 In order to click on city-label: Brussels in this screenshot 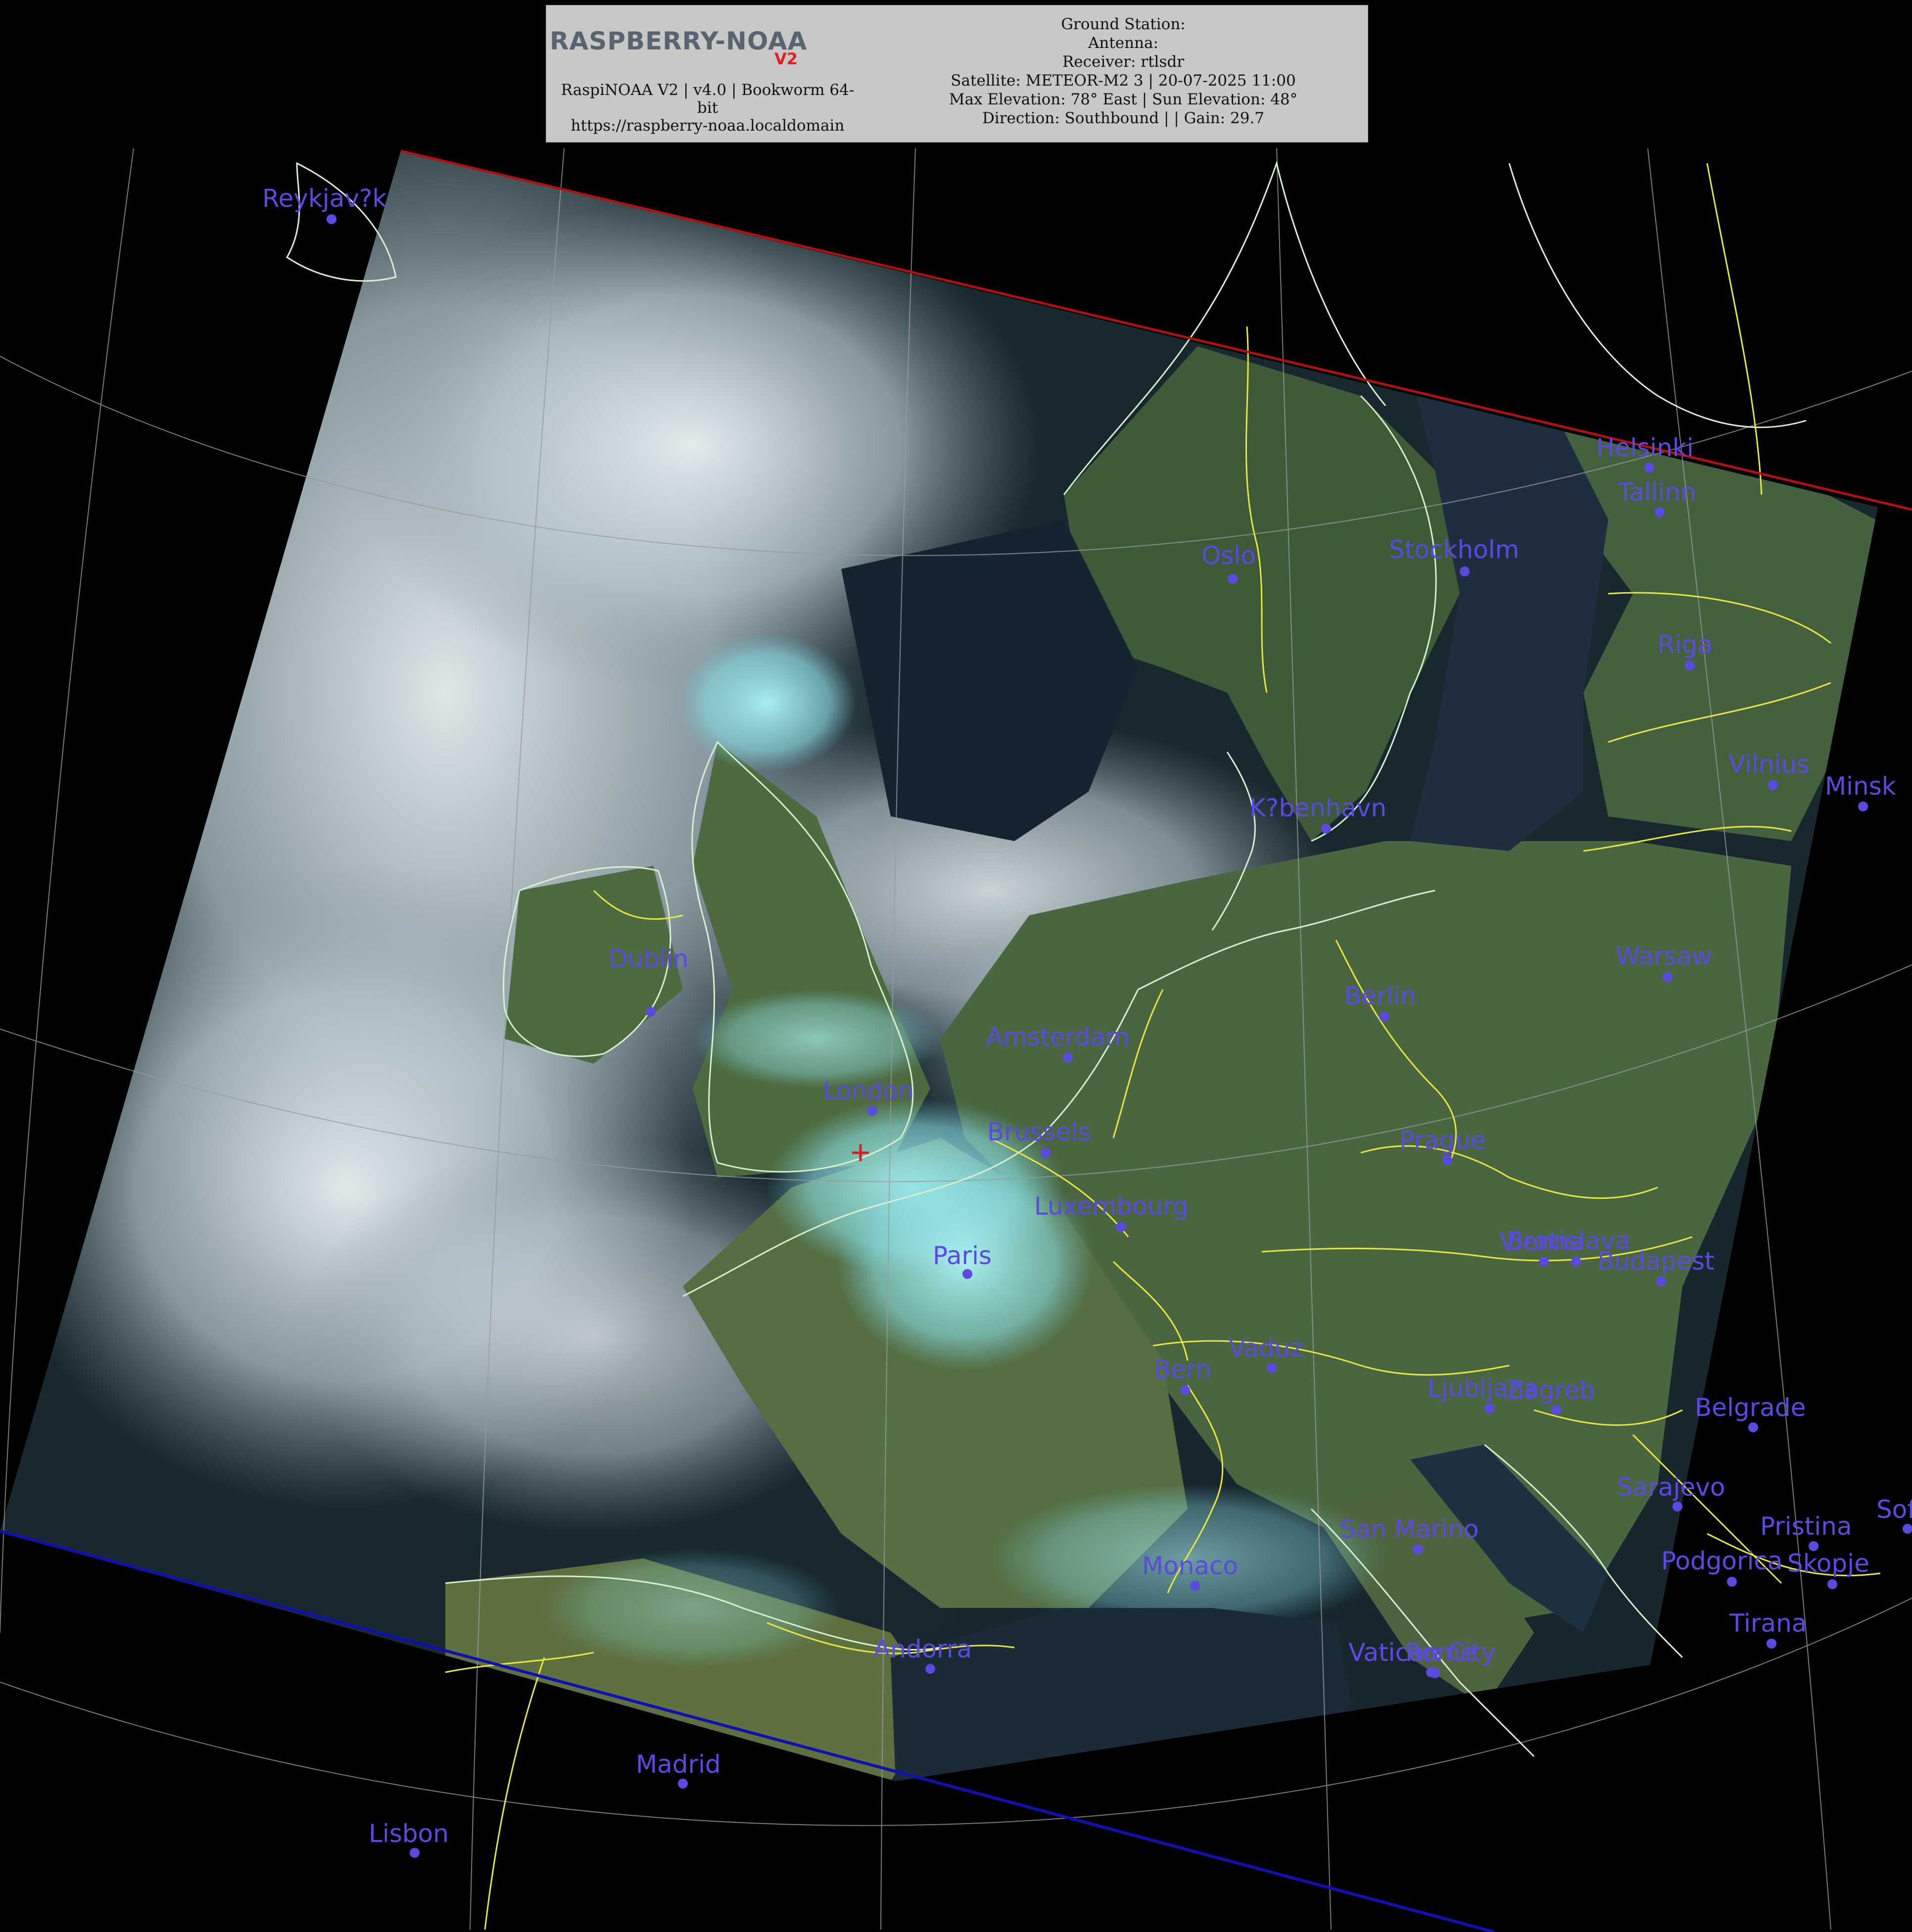, I will do `click(1039, 1132)`.